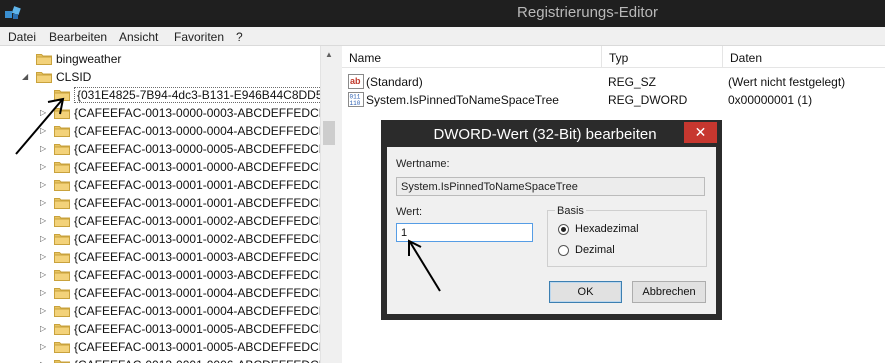 The image size is (885, 363). What do you see at coordinates (78, 37) in the screenshot?
I see `menu-edit: Bearbeiten` at bounding box center [78, 37].